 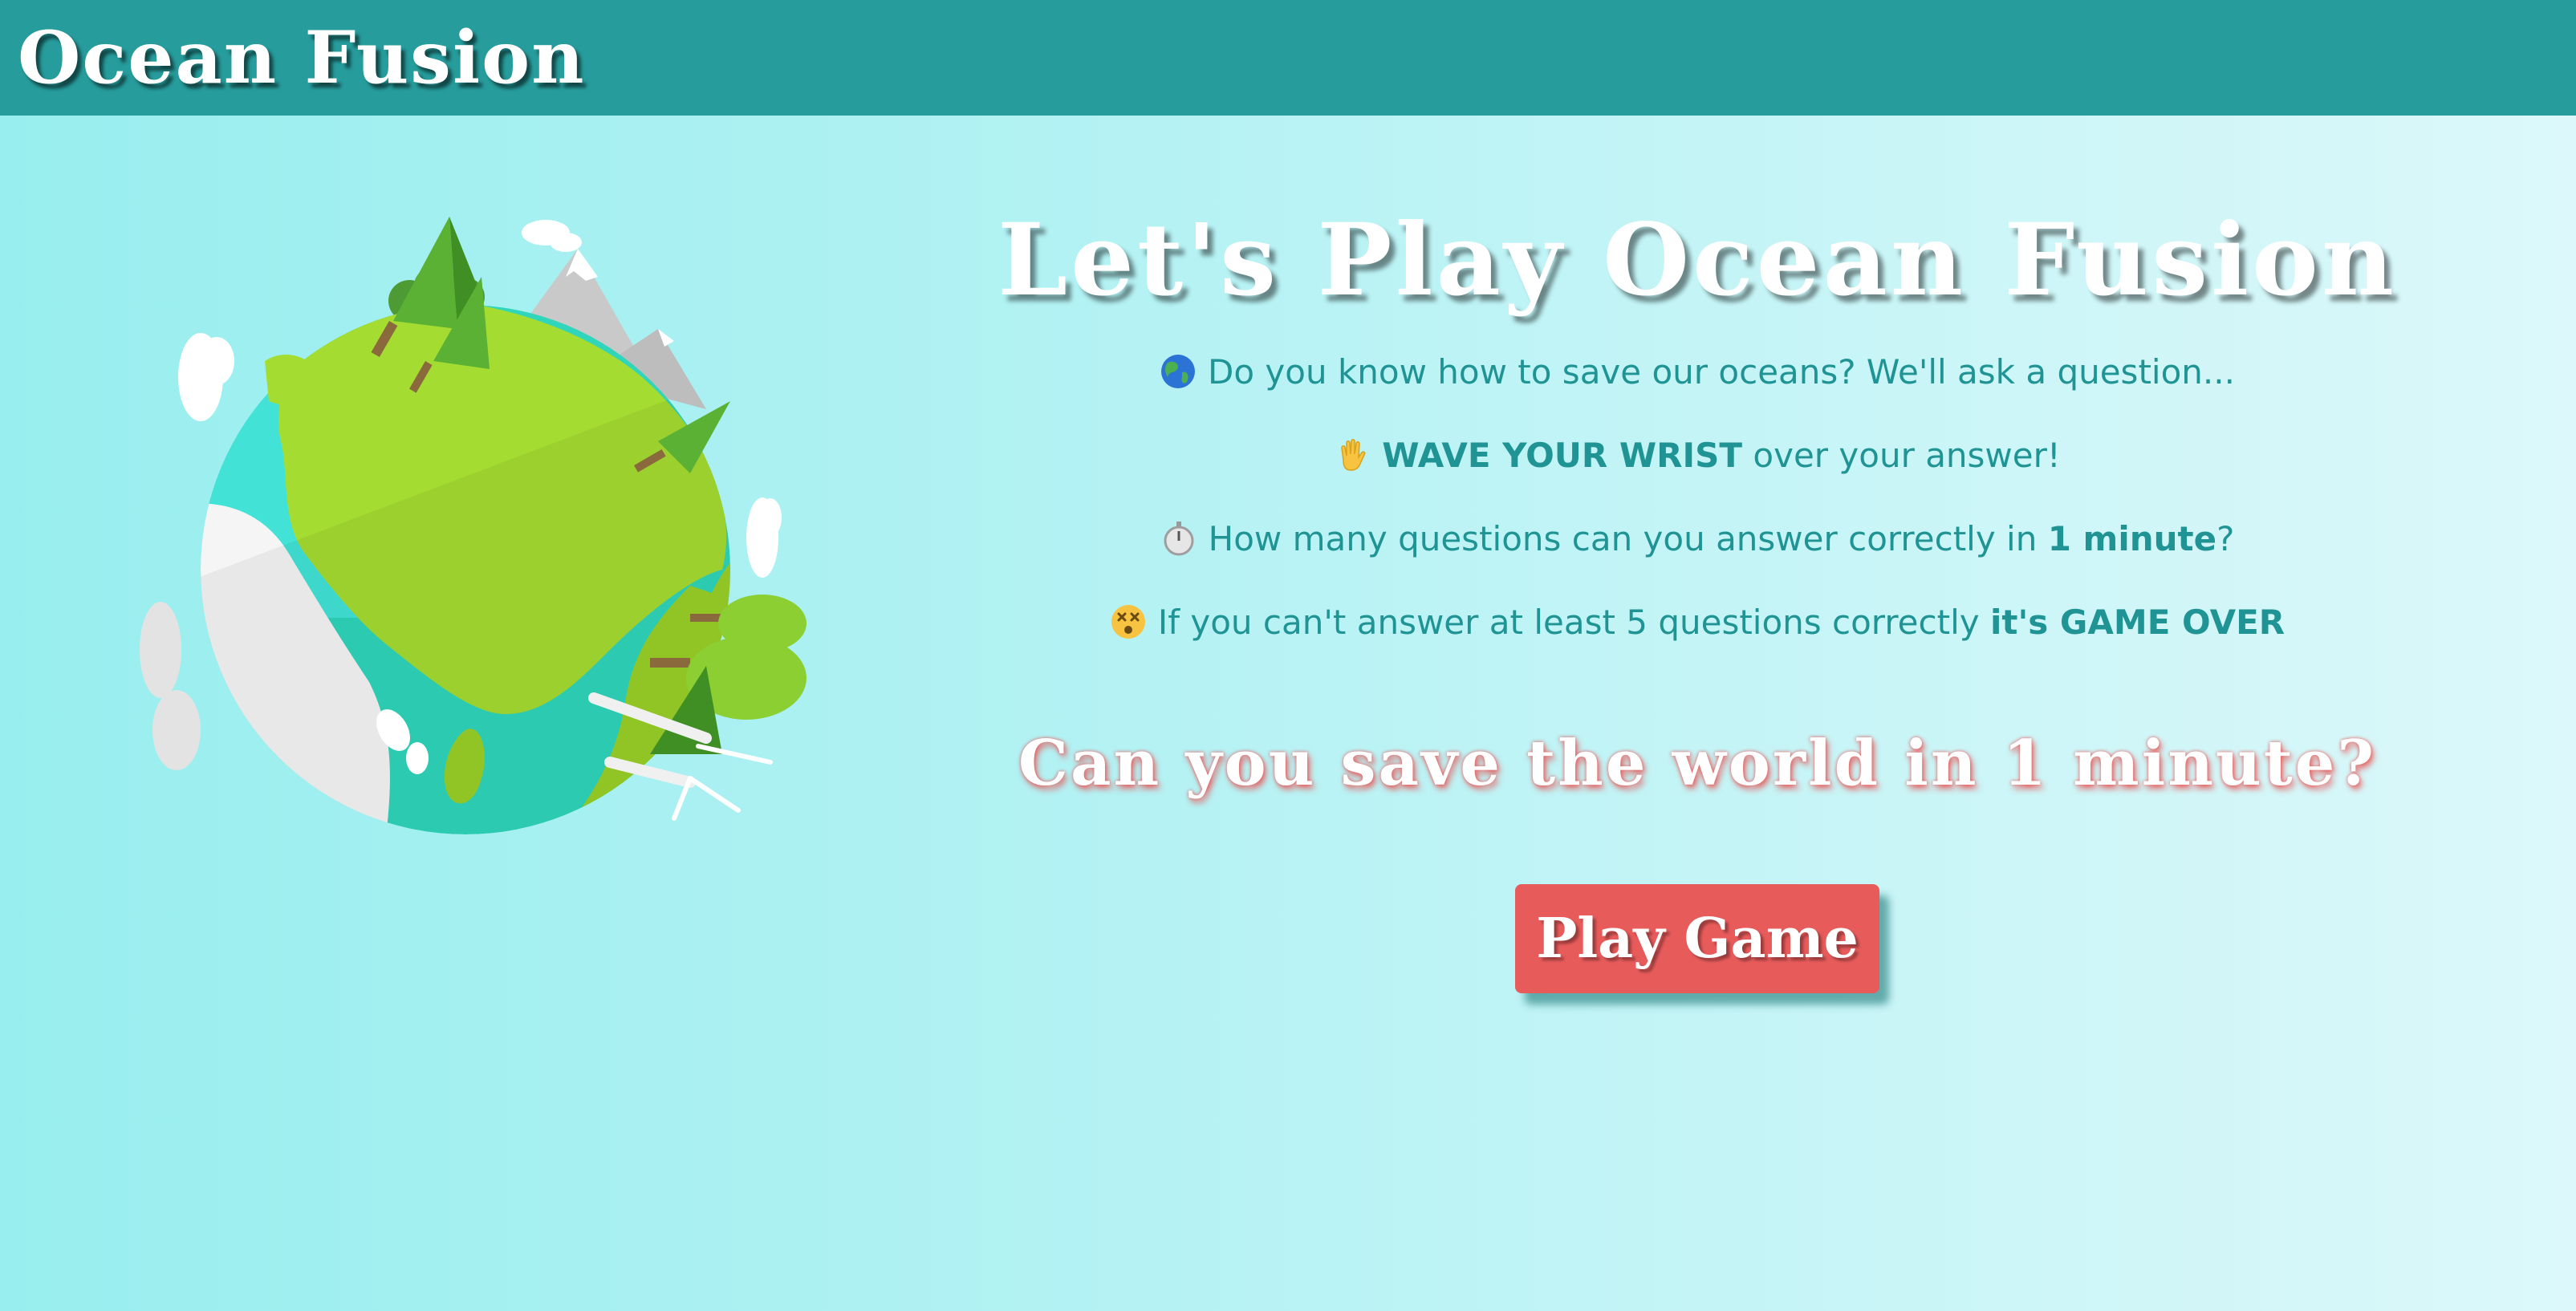 What do you see at coordinates (1697, 938) in the screenshot?
I see `play-game-button: Play Game` at bounding box center [1697, 938].